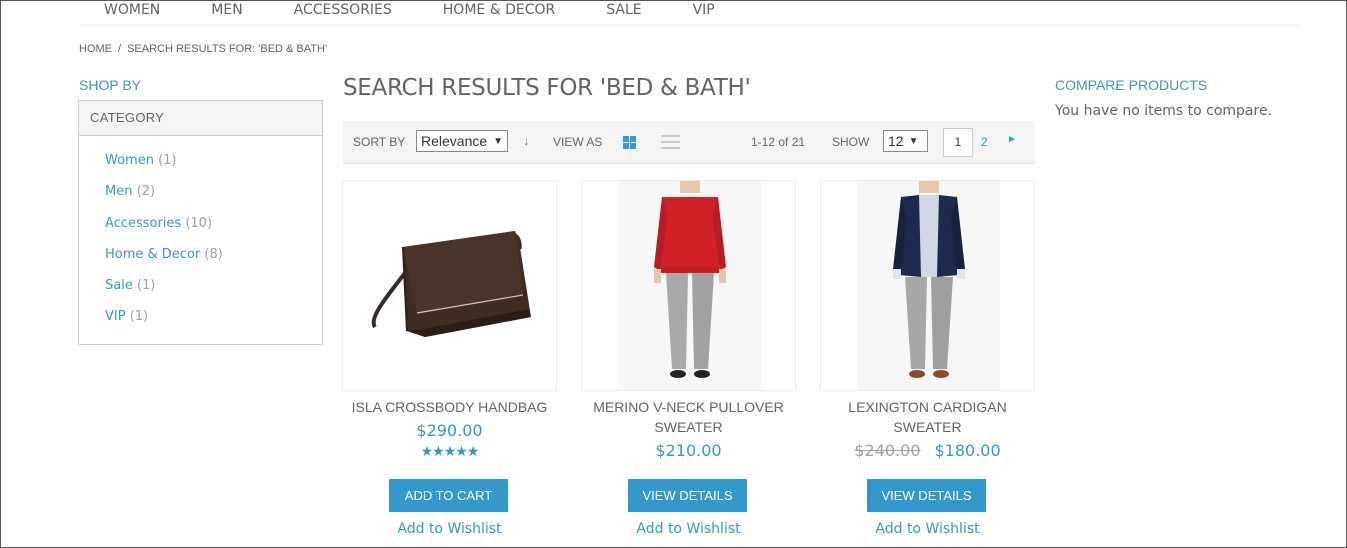  I want to click on list-view-icon, so click(670, 142).